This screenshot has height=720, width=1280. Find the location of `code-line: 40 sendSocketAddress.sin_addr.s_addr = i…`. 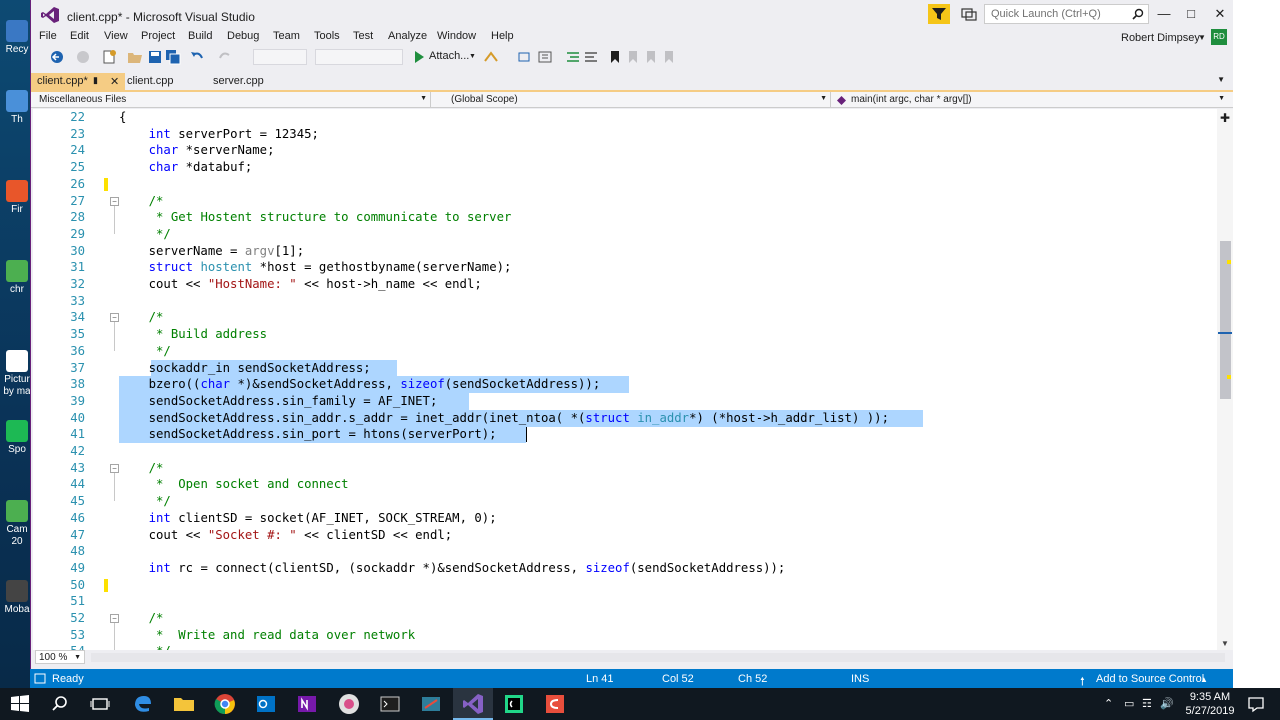

code-line: 40 sendSocketAddress.sin_addr.s_addr = i… is located at coordinates (625, 418).